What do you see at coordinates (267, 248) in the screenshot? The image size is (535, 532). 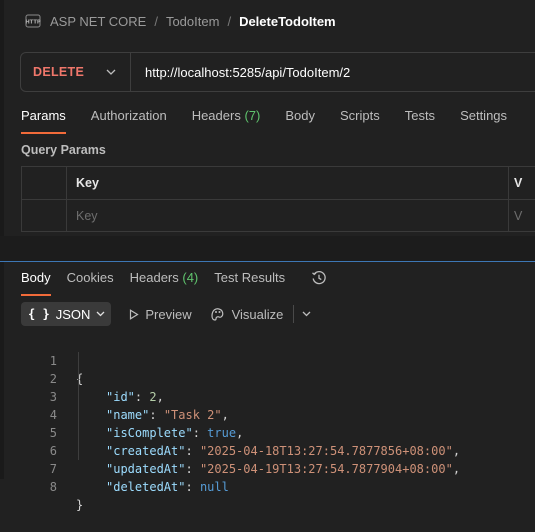 I see `pane-splitter` at bounding box center [267, 248].